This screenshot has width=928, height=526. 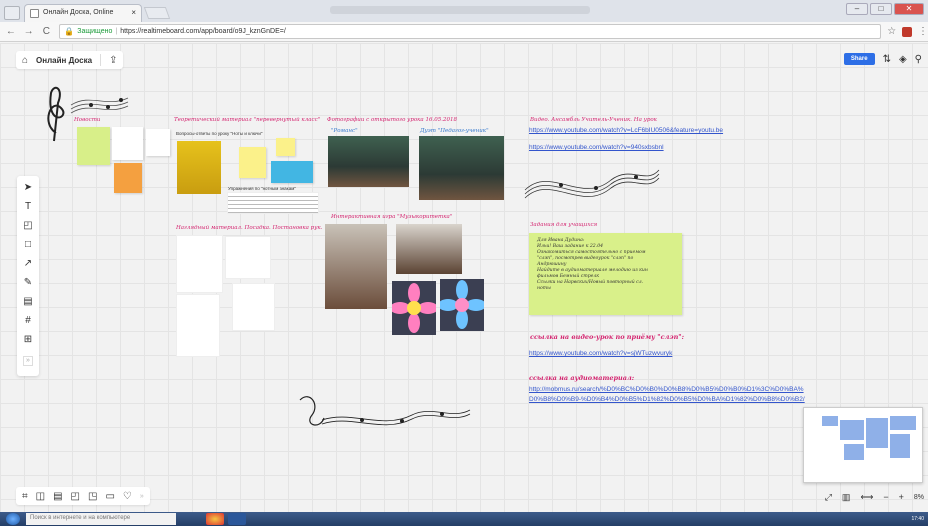 What do you see at coordinates (464, 11) in the screenshot?
I see `browser-tab-bar: Онлайн Доска, Online × – □ ✕` at bounding box center [464, 11].